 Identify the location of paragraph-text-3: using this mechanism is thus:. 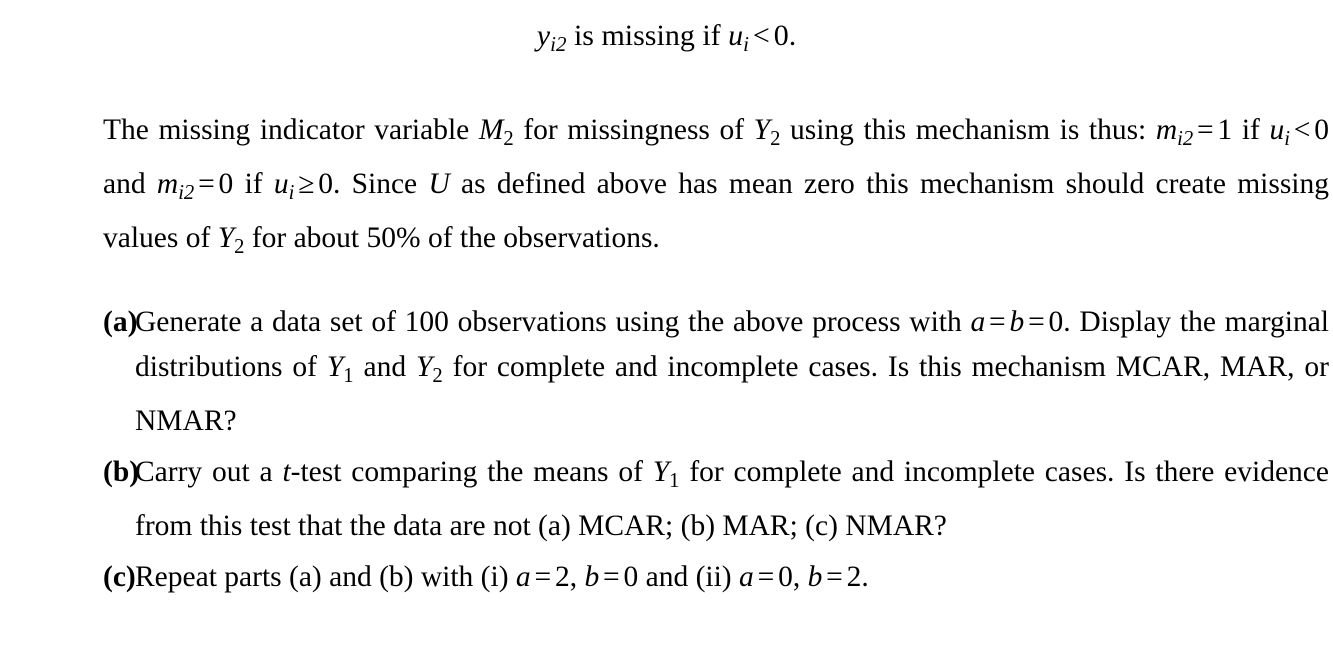
(968, 130).